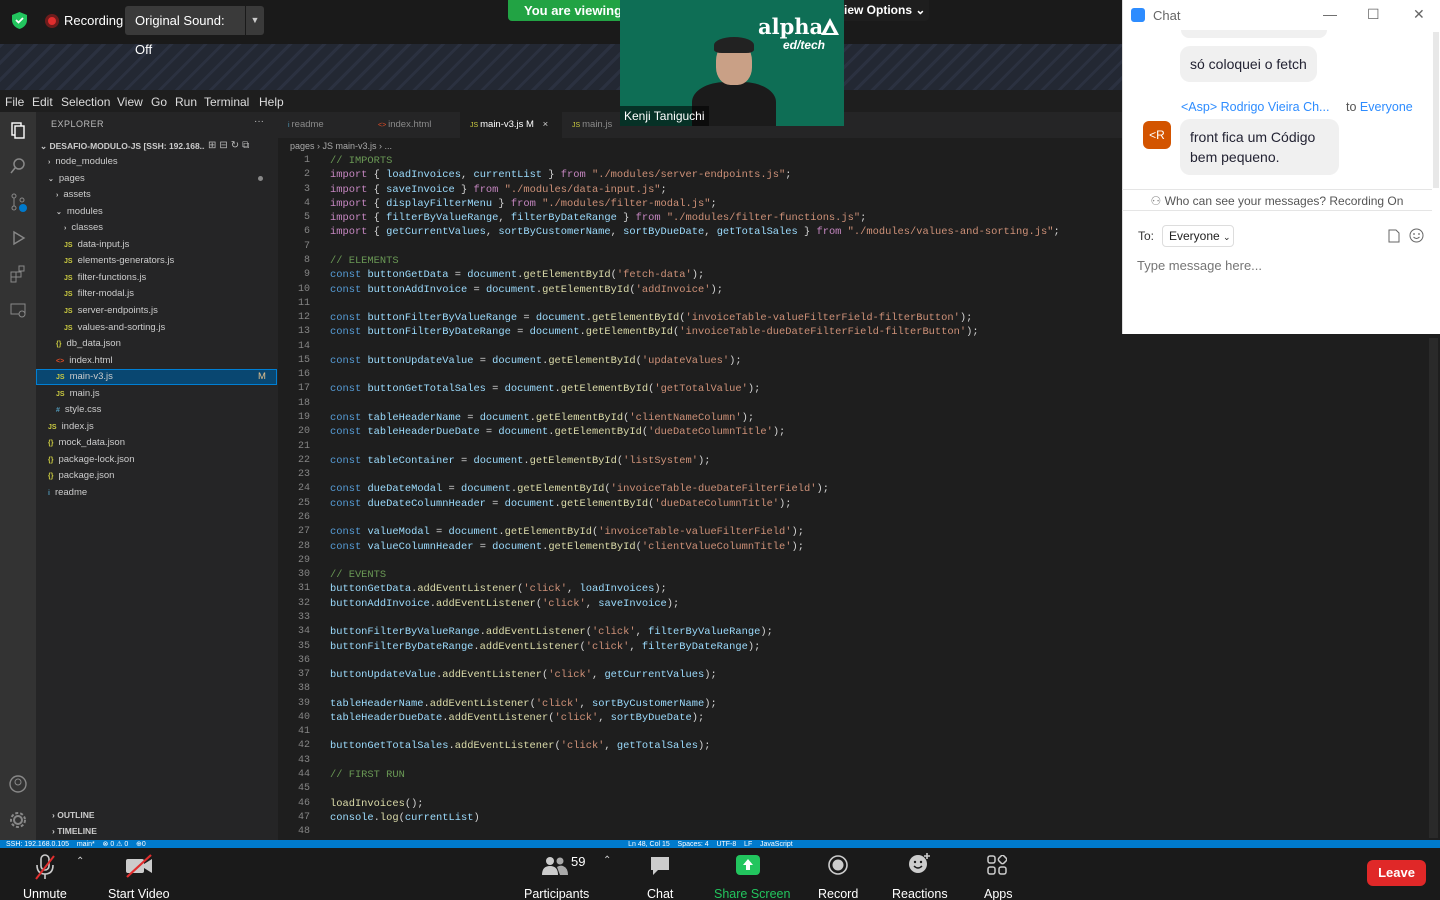 The image size is (1440, 900). I want to click on maximize-button: ☐, so click(1373, 14).